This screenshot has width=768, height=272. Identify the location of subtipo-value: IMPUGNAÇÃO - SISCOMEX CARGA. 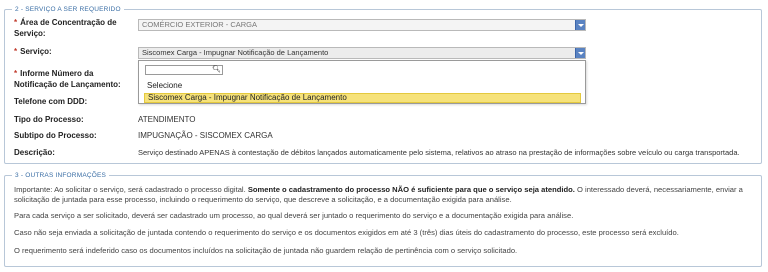
(205, 135).